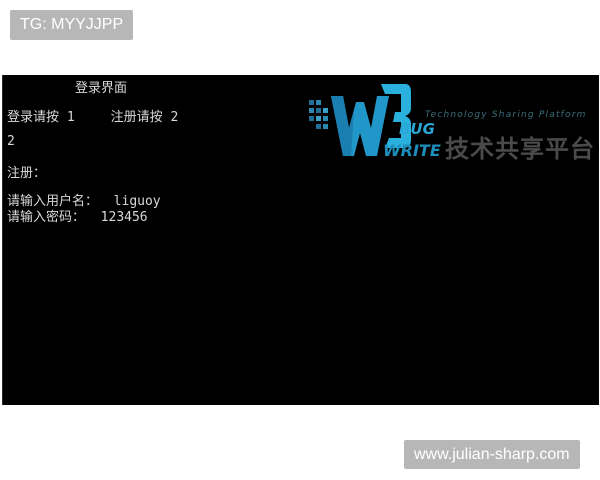  I want to click on tg-contact-badge: TG: MYYJJPP, so click(72, 25).